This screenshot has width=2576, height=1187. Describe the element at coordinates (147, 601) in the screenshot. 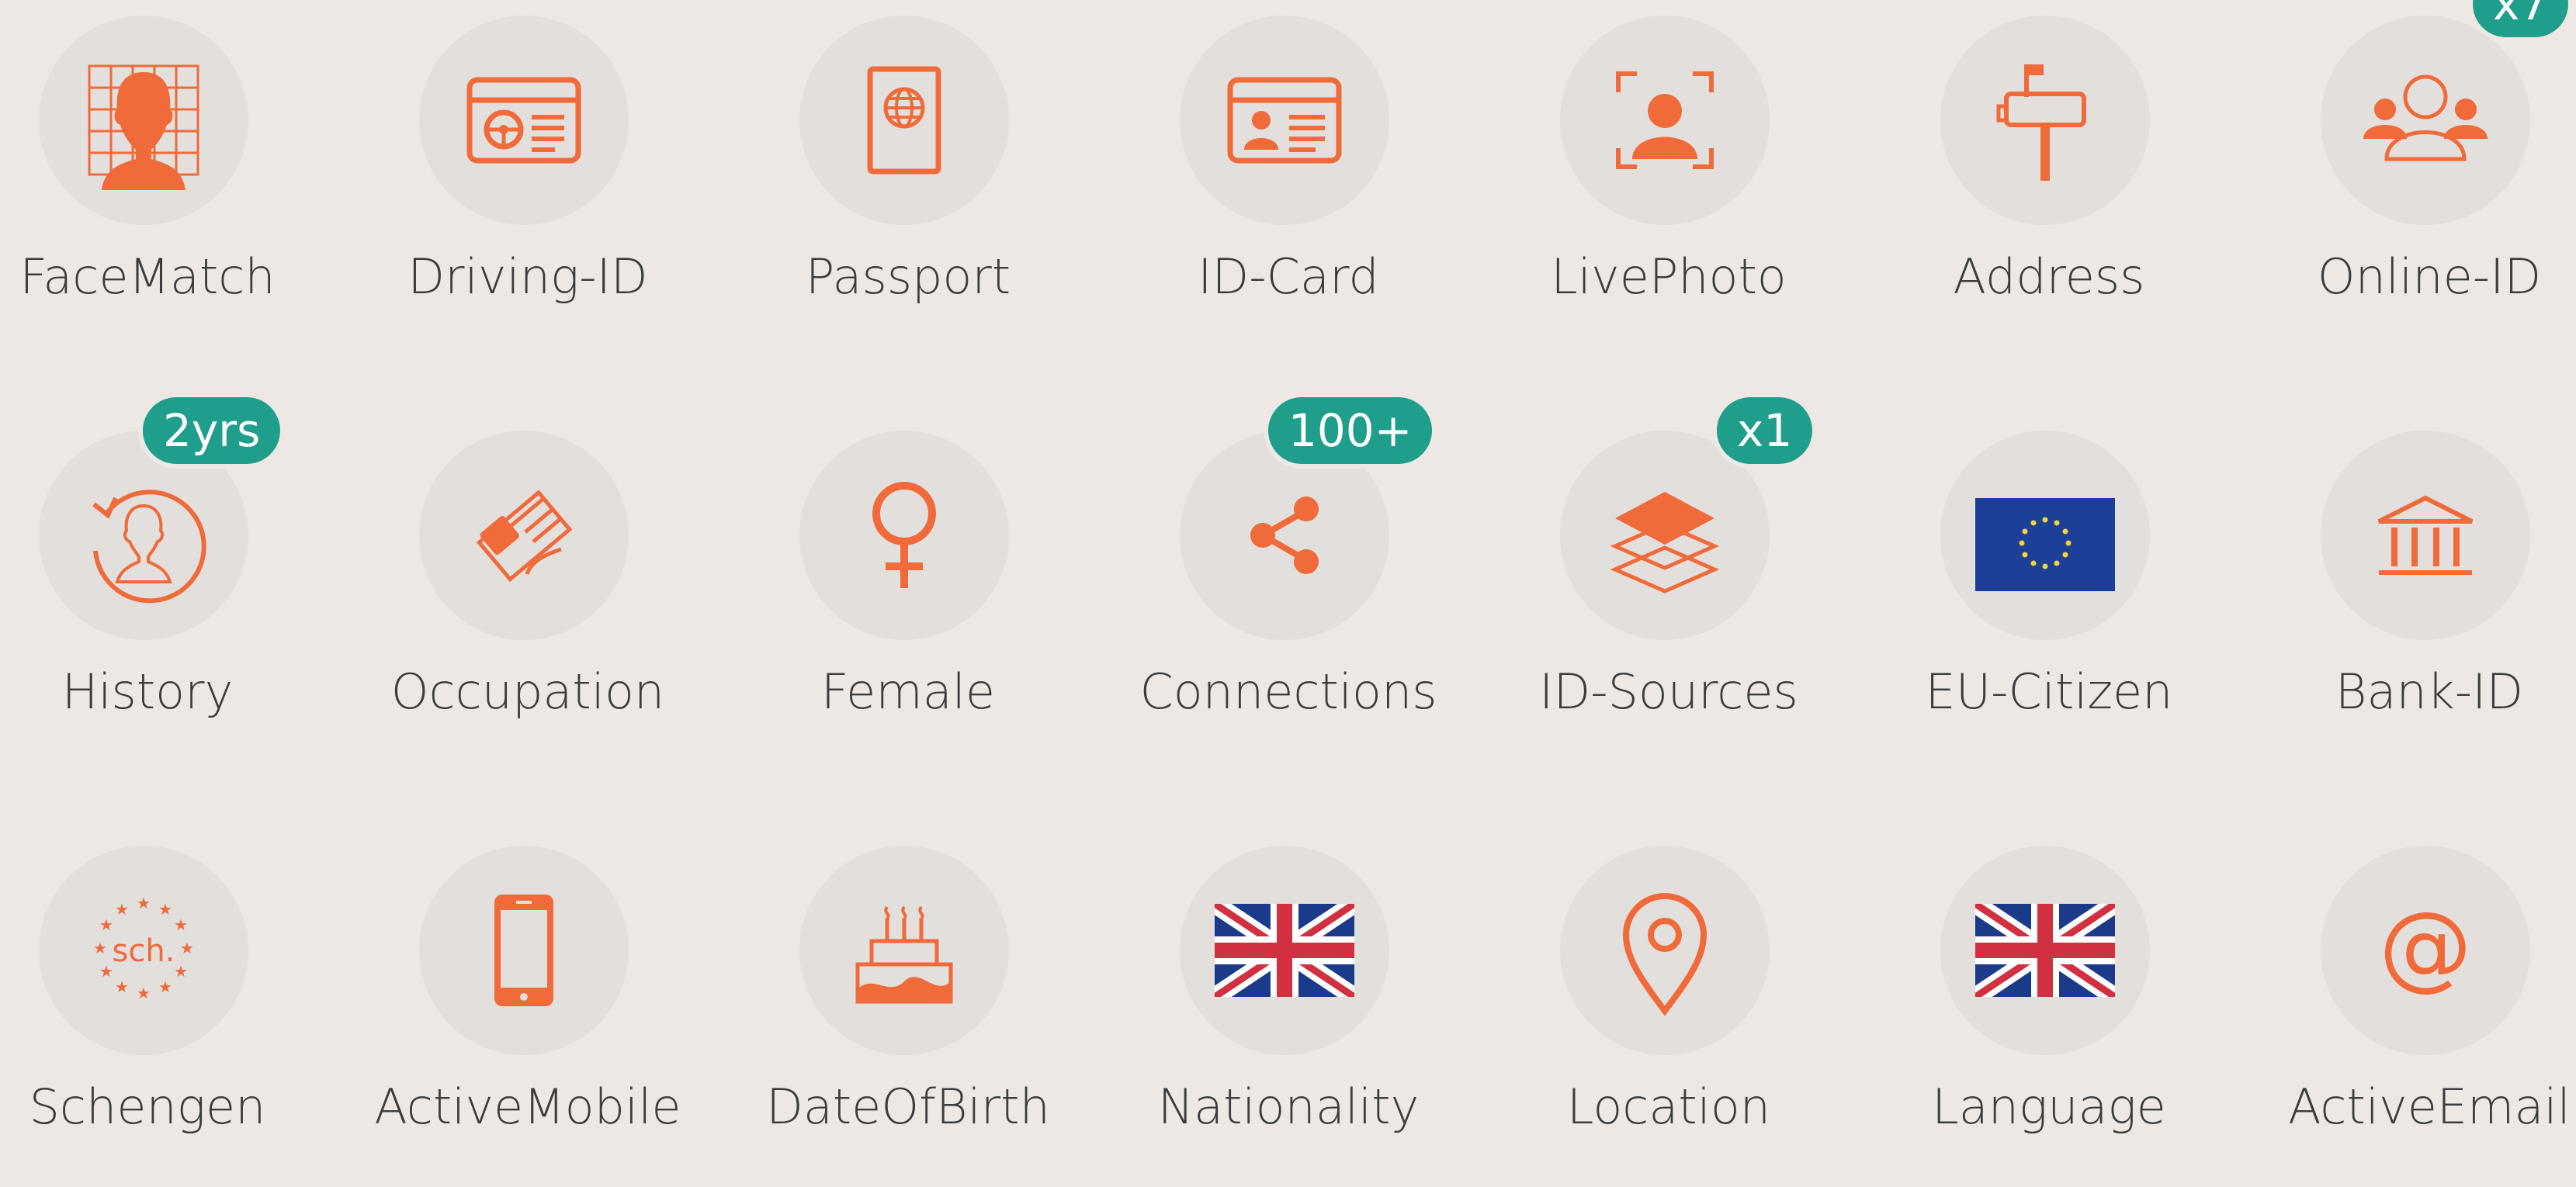

I see `tile-history: History` at that location.